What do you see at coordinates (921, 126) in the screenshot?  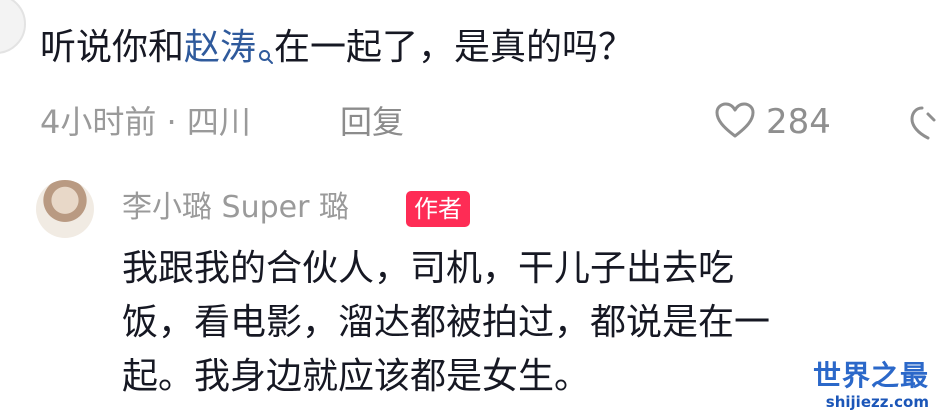 I see `dislike-icon` at bounding box center [921, 126].